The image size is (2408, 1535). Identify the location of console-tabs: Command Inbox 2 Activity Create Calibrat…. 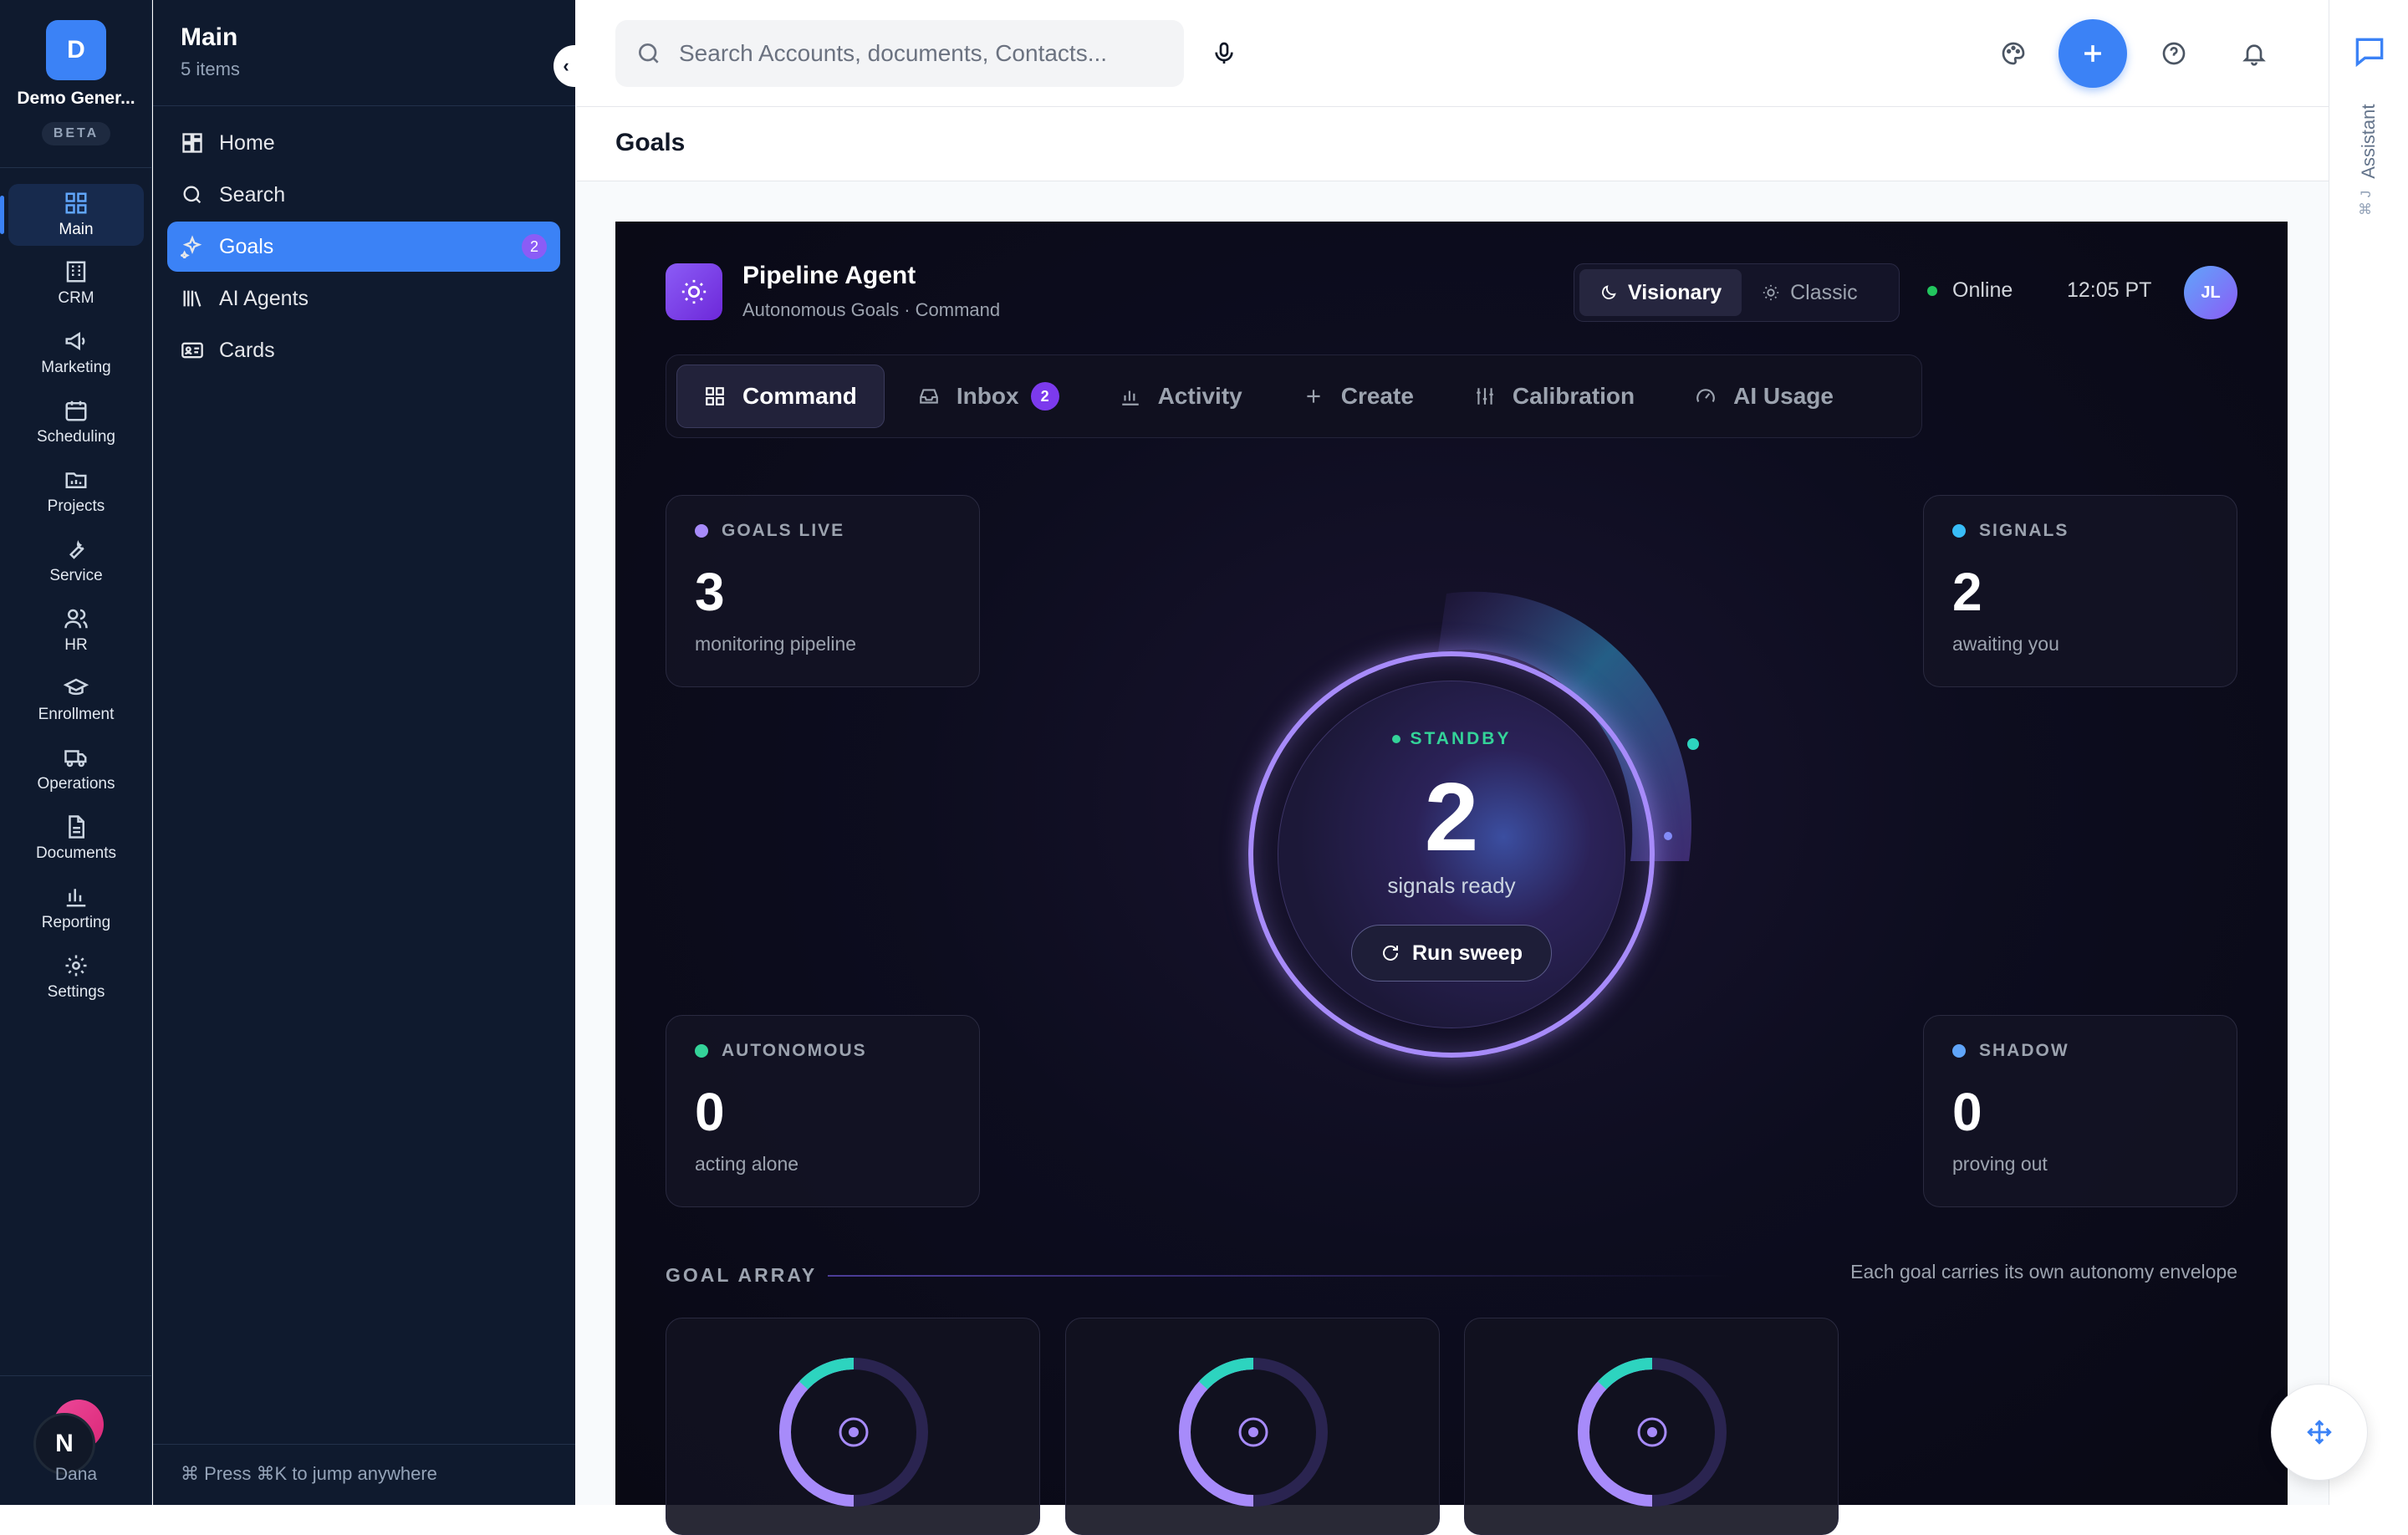
(1294, 396).